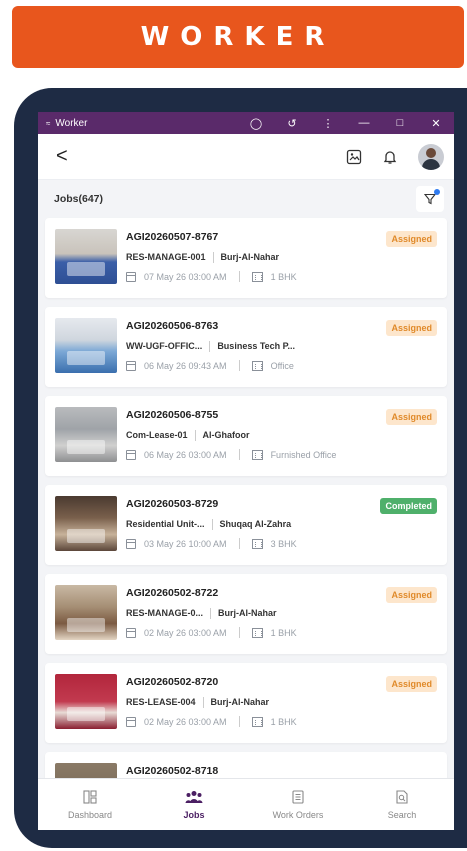  Describe the element at coordinates (298, 797) in the screenshot. I see `work-orders-icon` at that location.